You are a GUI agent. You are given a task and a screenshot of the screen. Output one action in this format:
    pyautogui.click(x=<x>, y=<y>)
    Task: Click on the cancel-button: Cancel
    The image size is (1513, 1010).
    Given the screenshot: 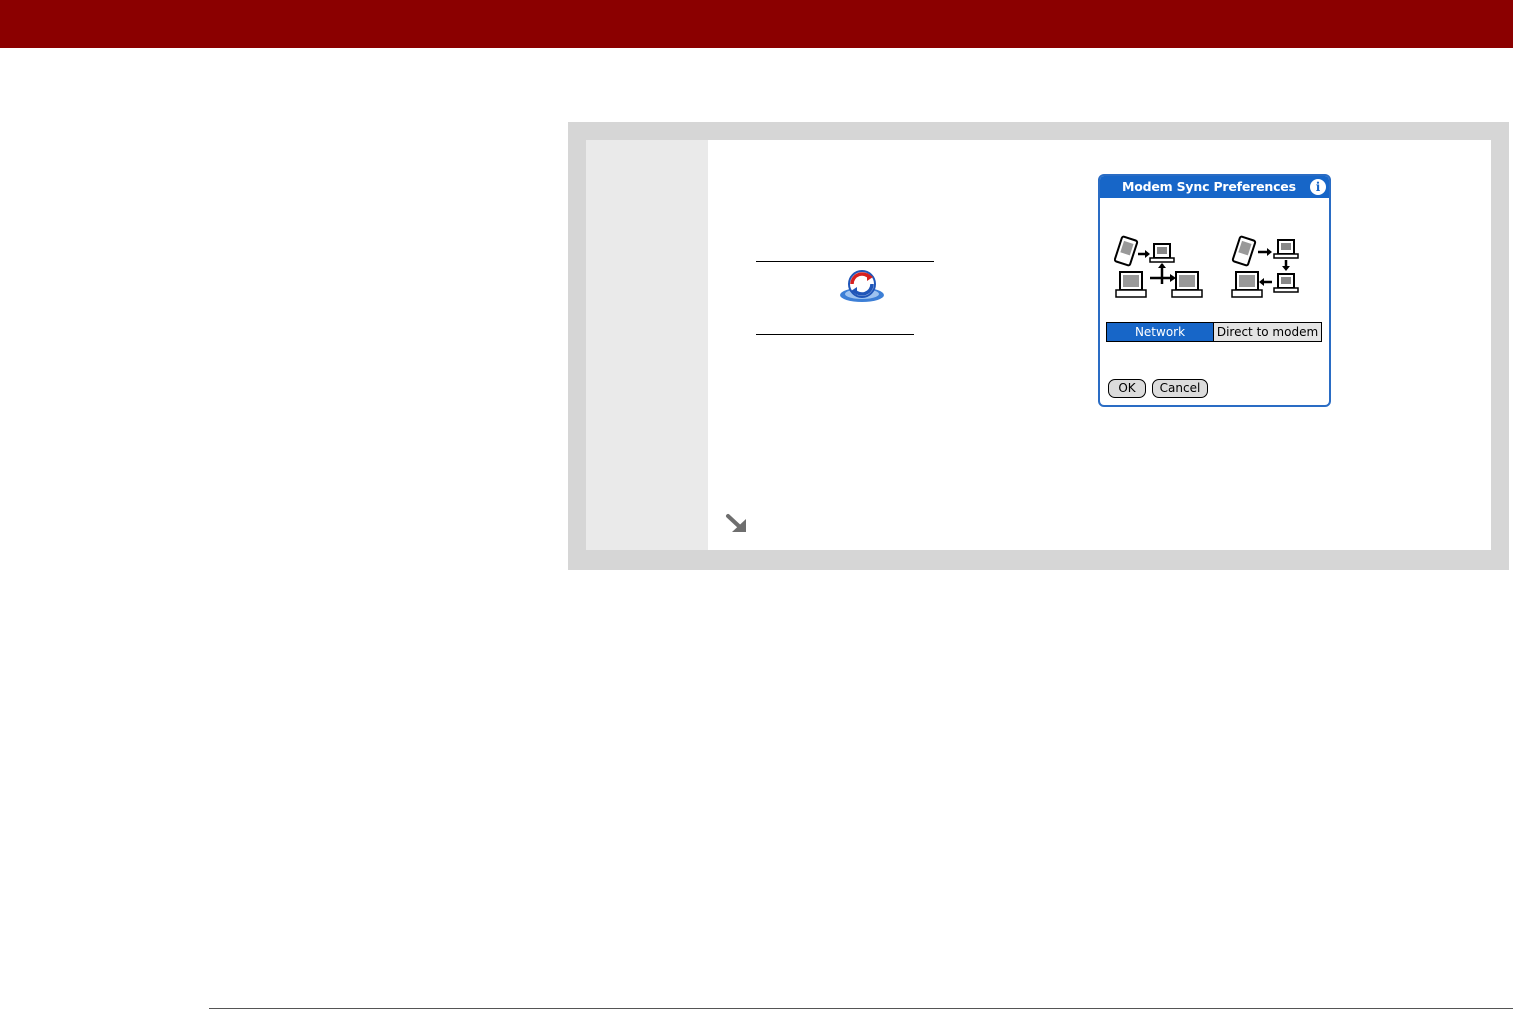 What is the action you would take?
    pyautogui.click(x=1180, y=388)
    